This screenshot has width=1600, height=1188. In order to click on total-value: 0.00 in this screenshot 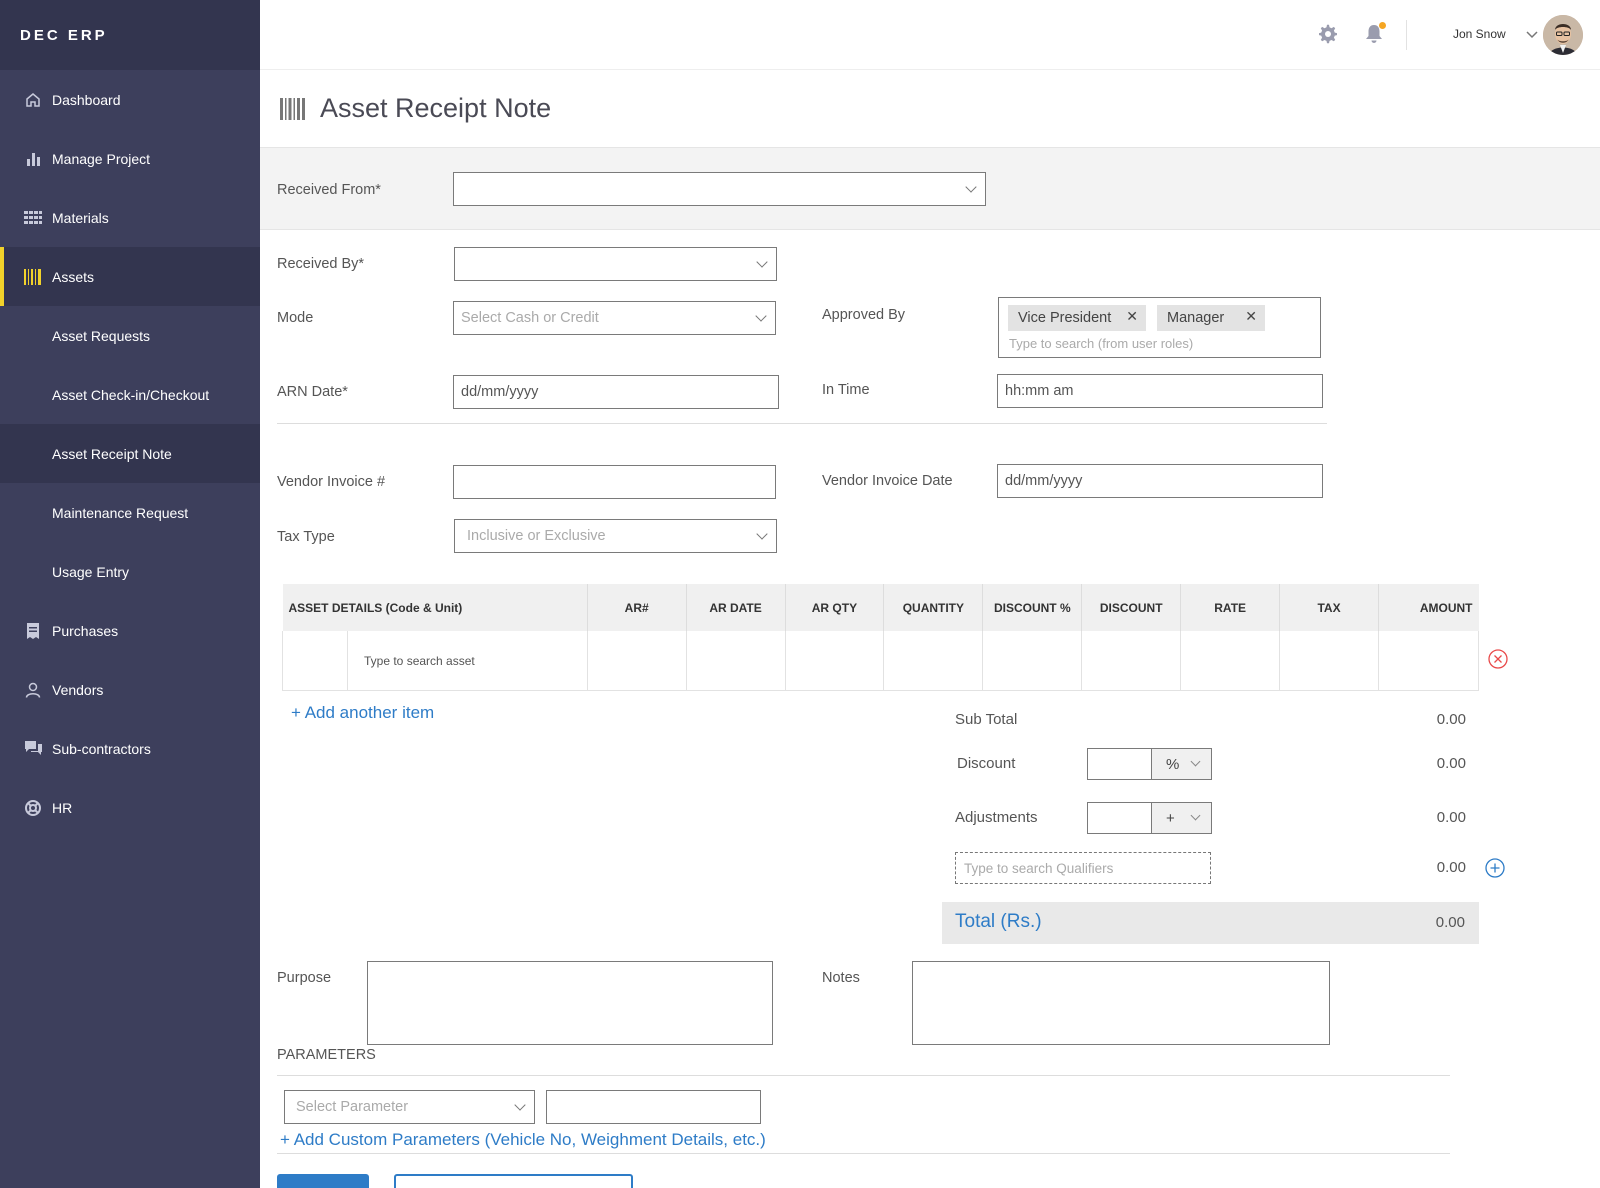, I will do `click(1450, 922)`.